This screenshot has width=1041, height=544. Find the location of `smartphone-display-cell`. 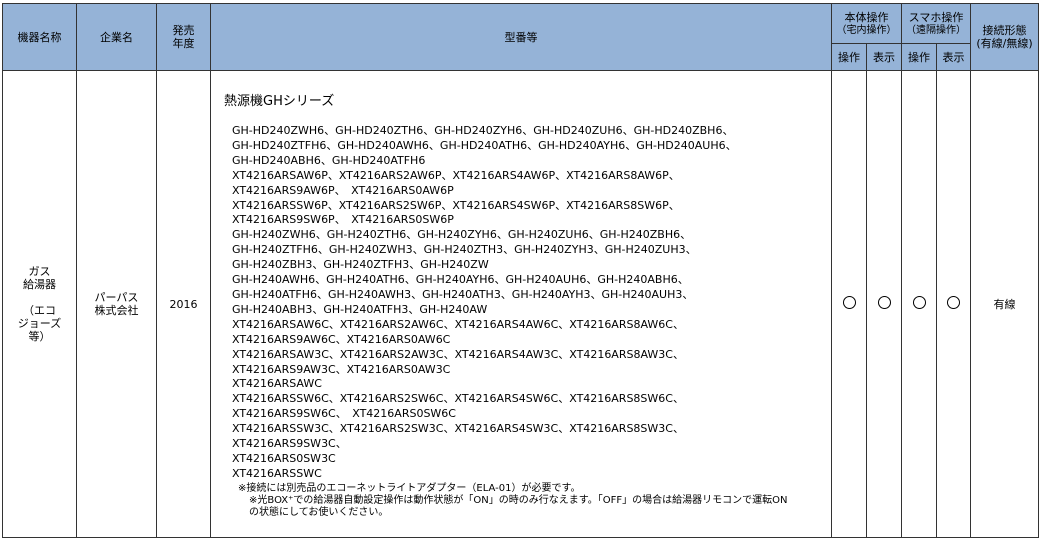

smartphone-display-cell is located at coordinates (953, 304).